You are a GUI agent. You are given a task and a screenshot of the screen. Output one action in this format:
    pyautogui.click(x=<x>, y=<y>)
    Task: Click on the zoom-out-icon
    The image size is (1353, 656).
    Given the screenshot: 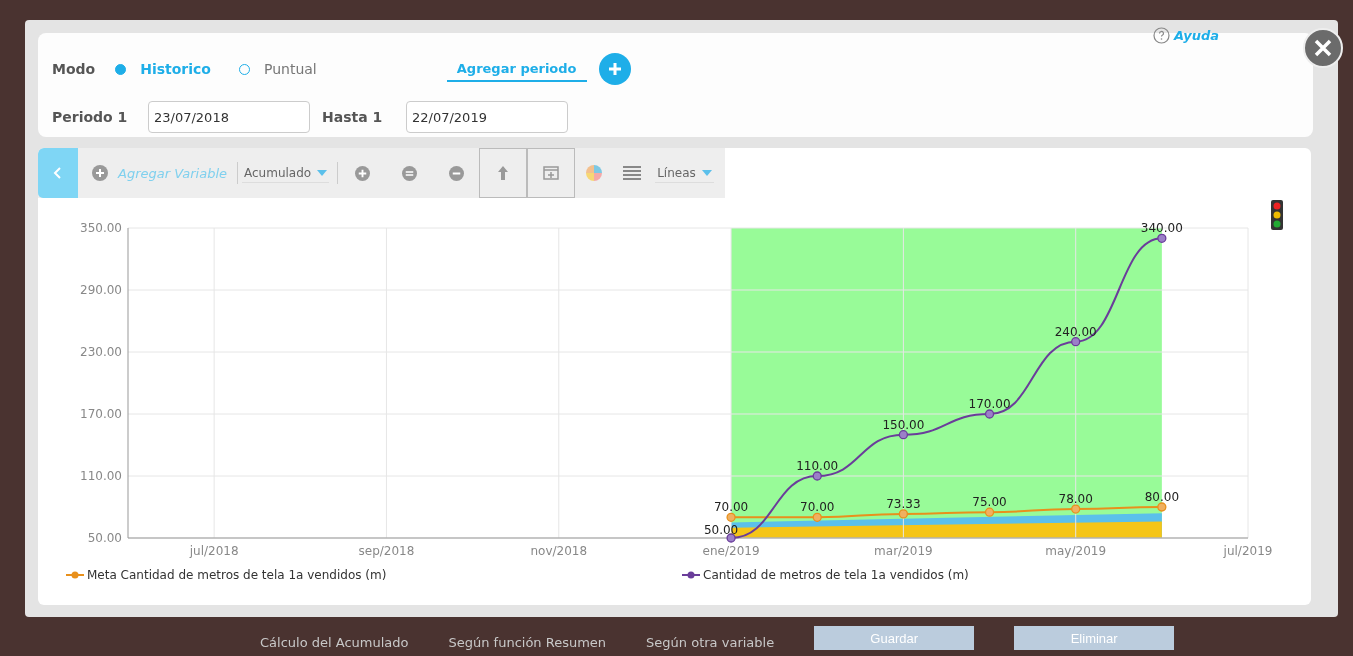 What is the action you would take?
    pyautogui.click(x=457, y=173)
    